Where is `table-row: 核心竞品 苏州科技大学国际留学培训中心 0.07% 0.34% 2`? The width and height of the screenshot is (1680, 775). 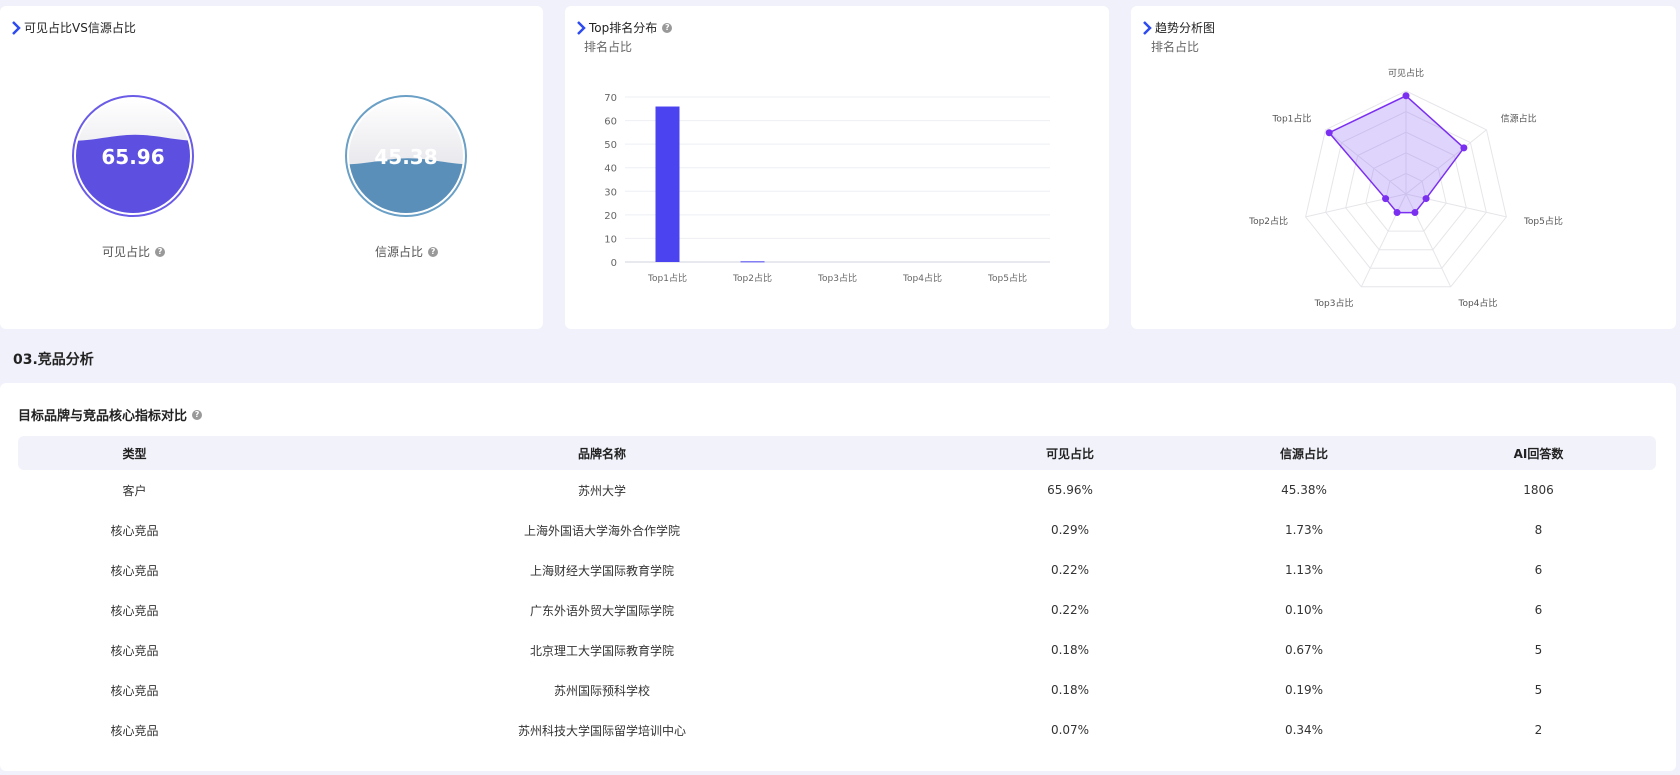
table-row: 核心竞品 苏州科技大学国际留学培训中心 0.07% 0.34% 2 is located at coordinates (837, 730).